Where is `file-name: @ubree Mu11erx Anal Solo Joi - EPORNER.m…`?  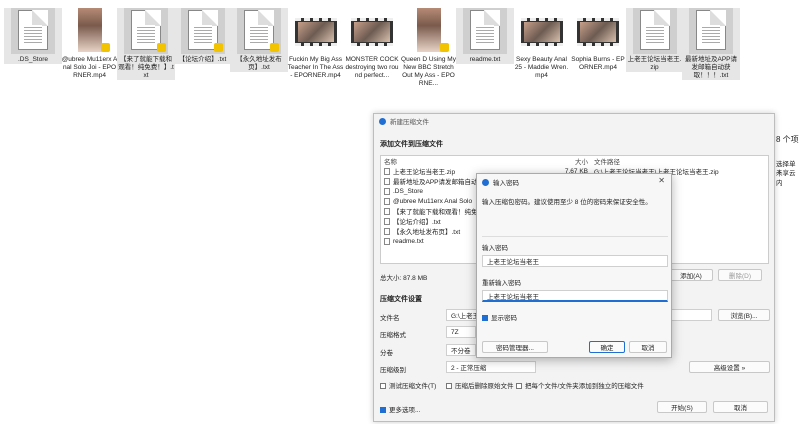
file-name: @ubree Mu11erx Anal Solo Joi - EPORNER.m… is located at coordinates (89, 67).